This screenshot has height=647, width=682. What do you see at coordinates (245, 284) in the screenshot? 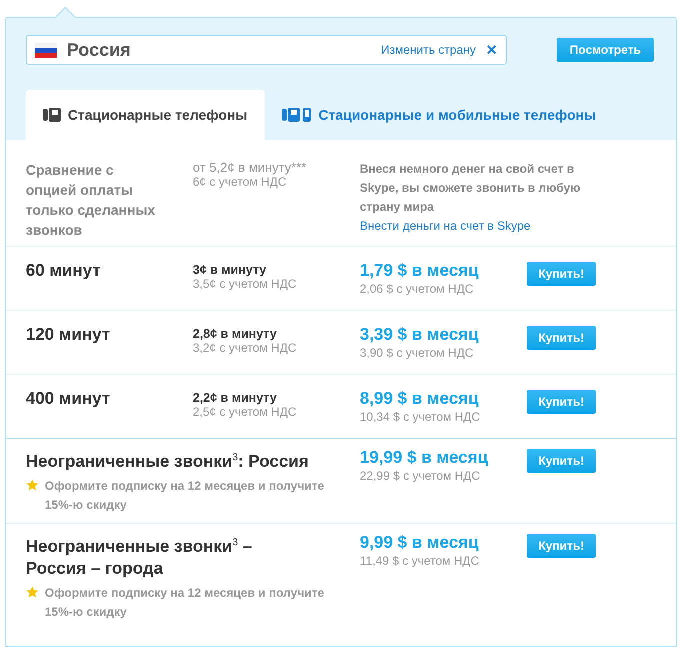
I see `rate-with-vat: 3,5¢ с учетом НДС` at bounding box center [245, 284].